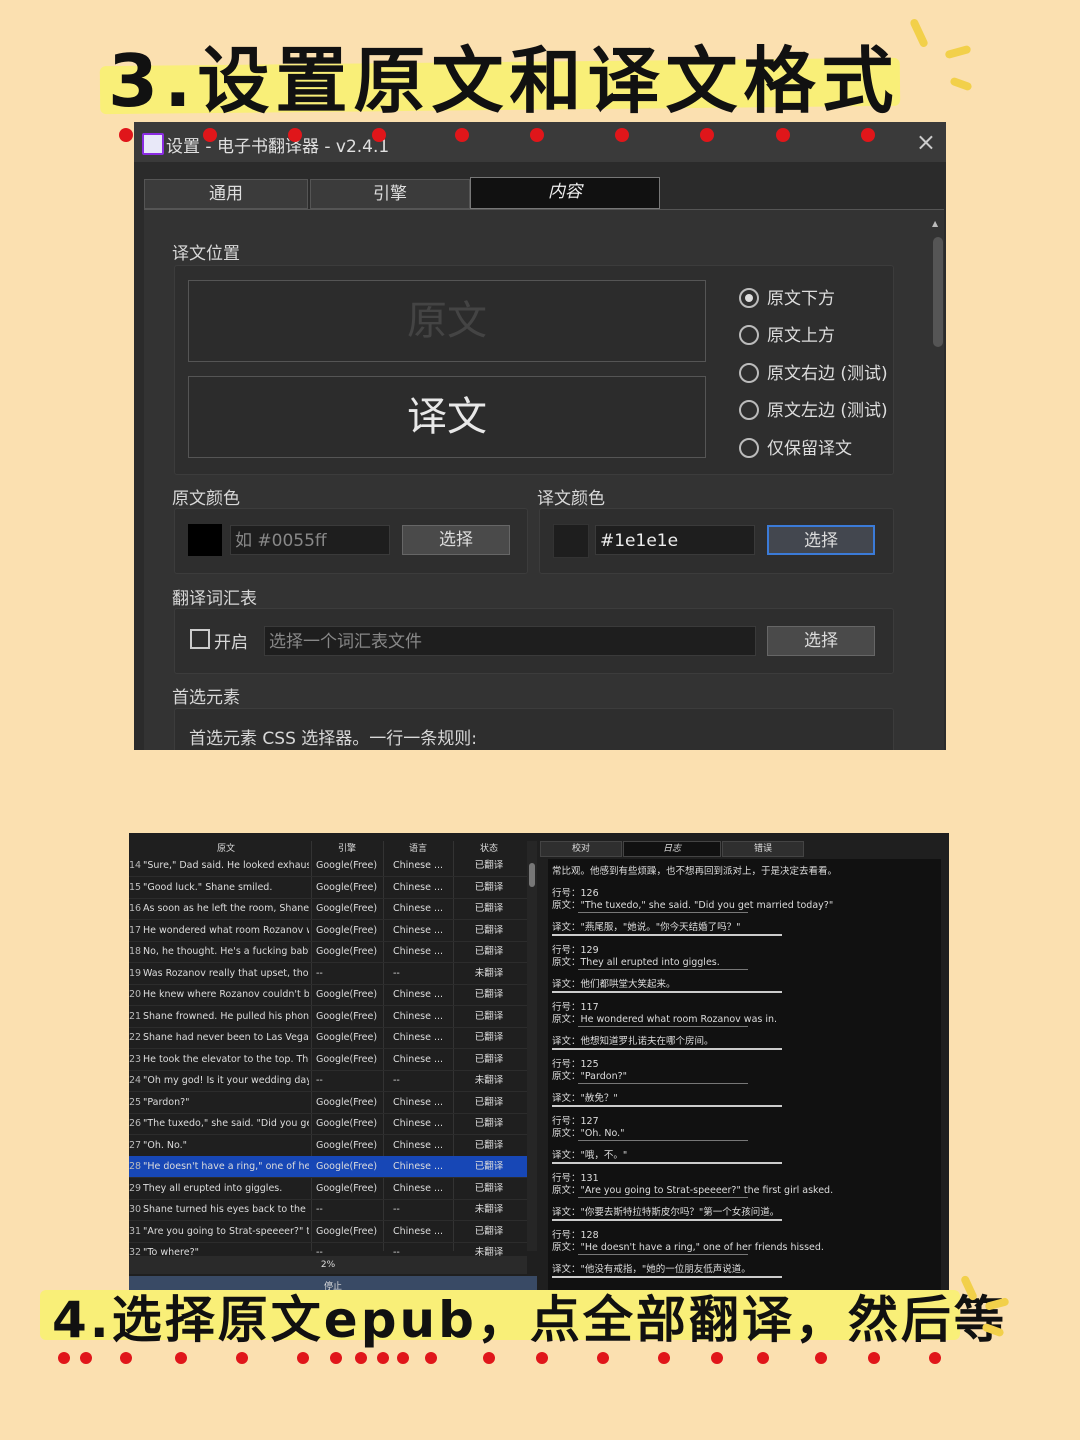 The width and height of the screenshot is (1080, 1440). What do you see at coordinates (418, 847) in the screenshot?
I see `column-header-language: 语言` at bounding box center [418, 847].